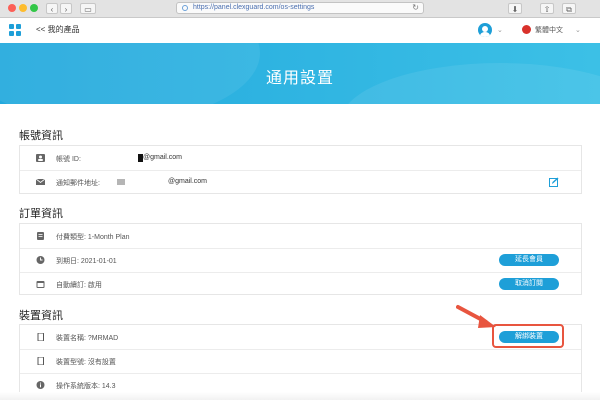  I want to click on user-avatar, so click(485, 30).